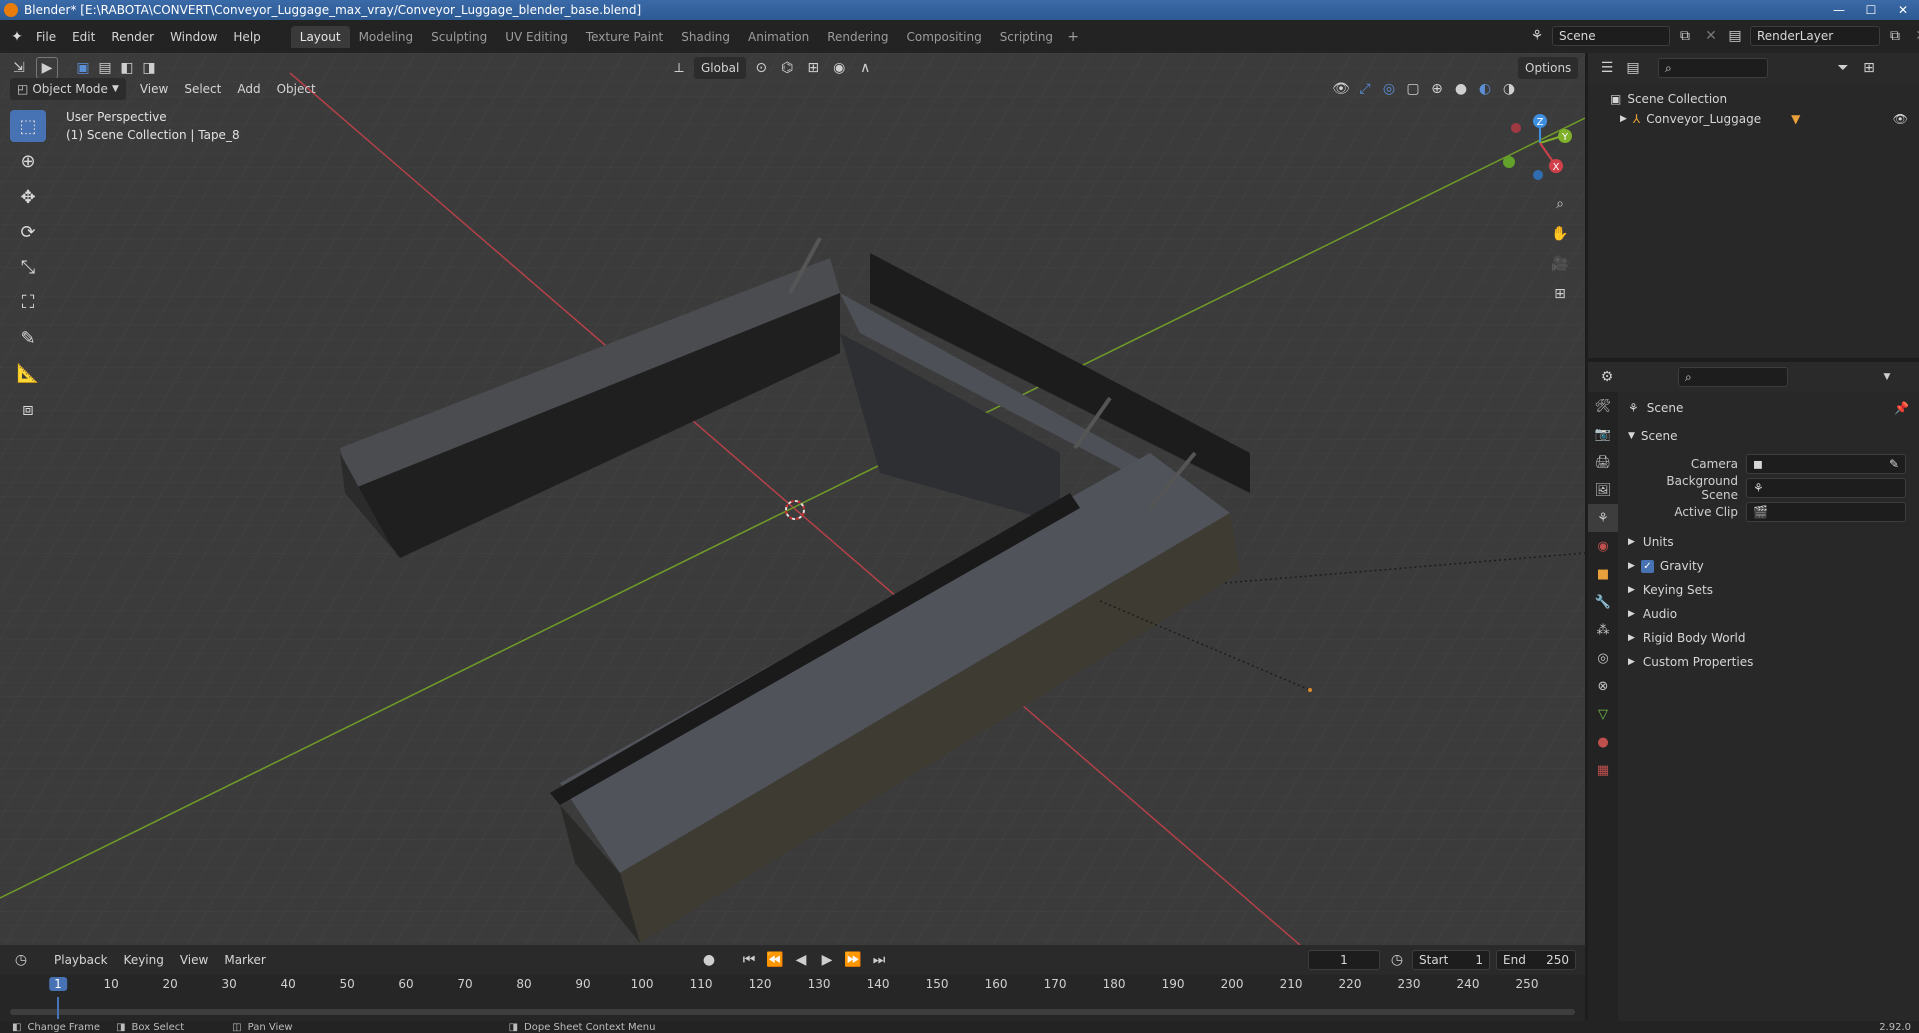  I want to click on minimize-icon: —, so click(1839, 10).